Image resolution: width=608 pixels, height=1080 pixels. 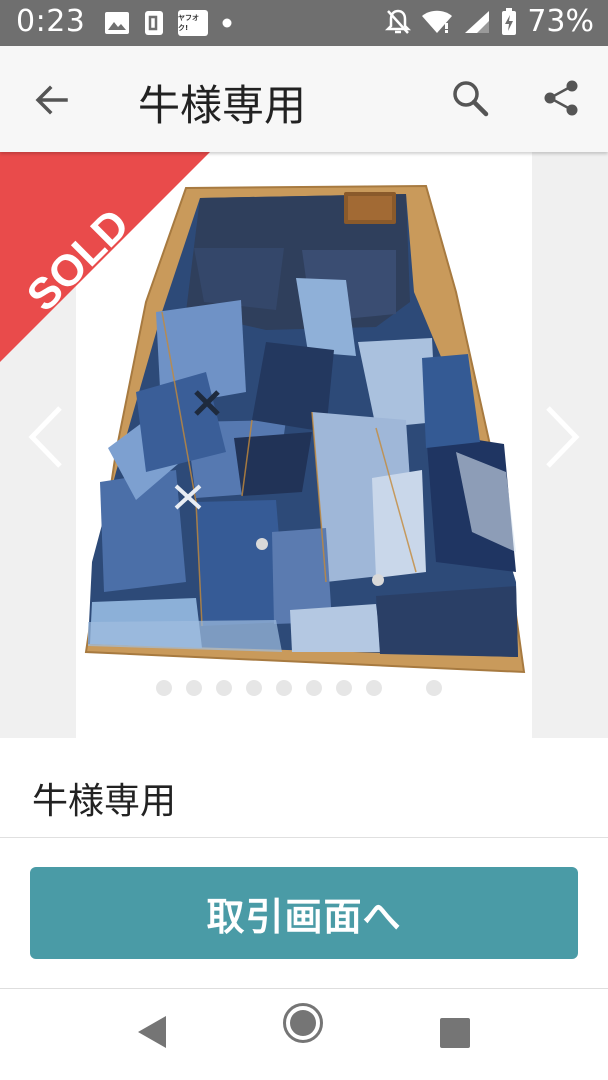 What do you see at coordinates (437, 22) in the screenshot?
I see `wifi-icon` at bounding box center [437, 22].